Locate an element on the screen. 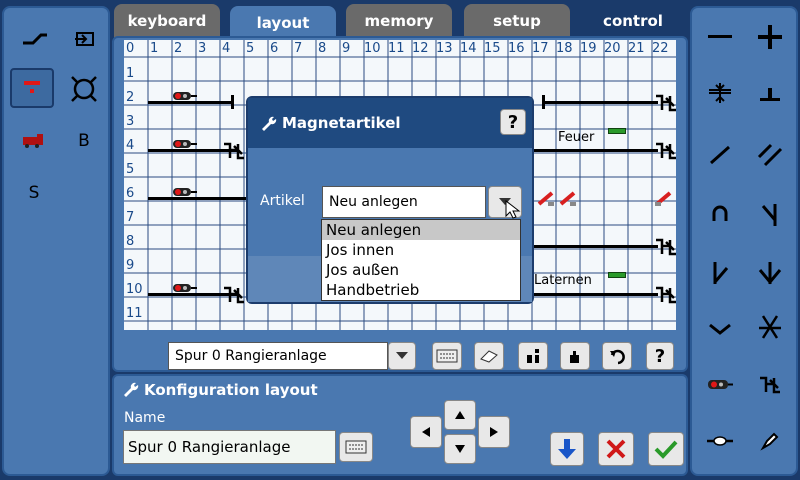  track-row-4-right is located at coordinates (596, 150).